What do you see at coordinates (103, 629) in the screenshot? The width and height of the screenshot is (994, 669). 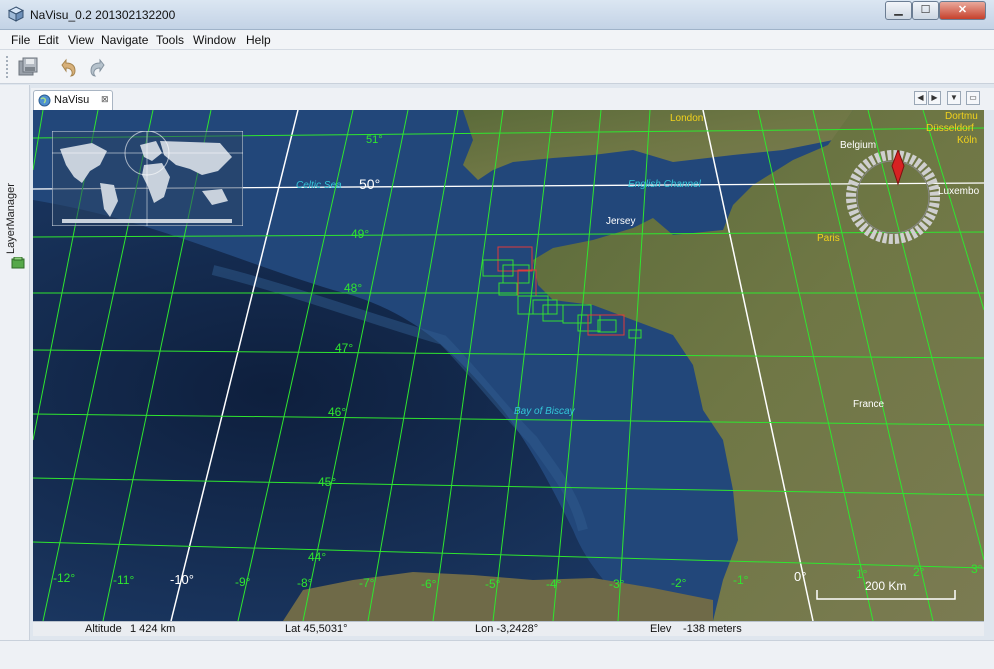 I see `altitude-label: Altitude` at bounding box center [103, 629].